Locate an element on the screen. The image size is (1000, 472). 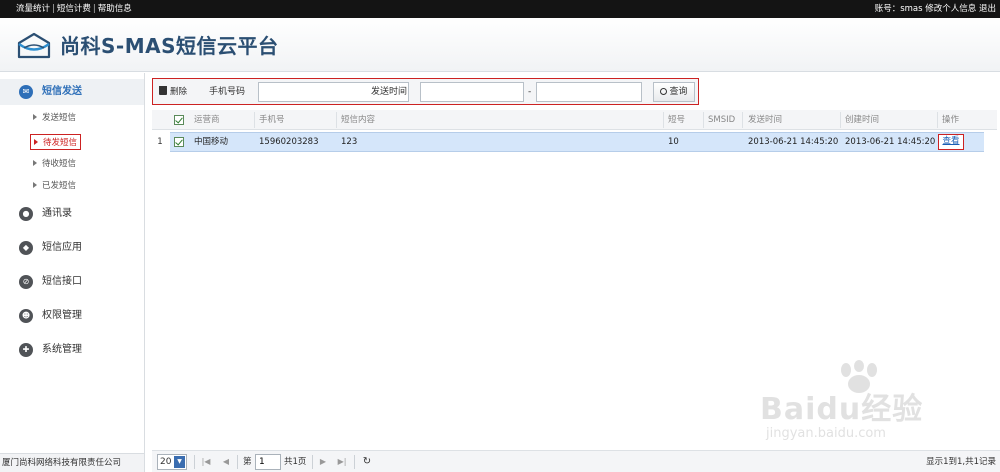
sidebar-group-sms-send: ✉ 短信发送 is located at coordinates (72, 92).